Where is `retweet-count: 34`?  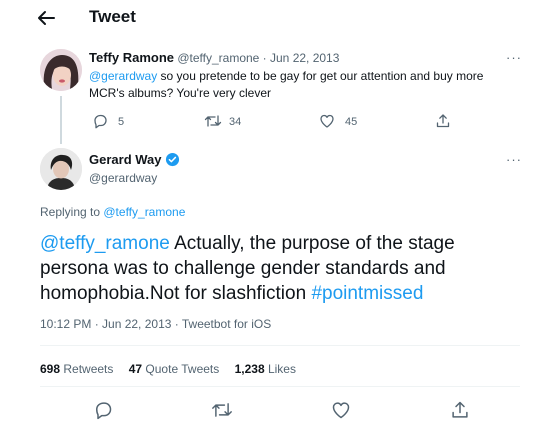 retweet-count: 34 is located at coordinates (235, 122).